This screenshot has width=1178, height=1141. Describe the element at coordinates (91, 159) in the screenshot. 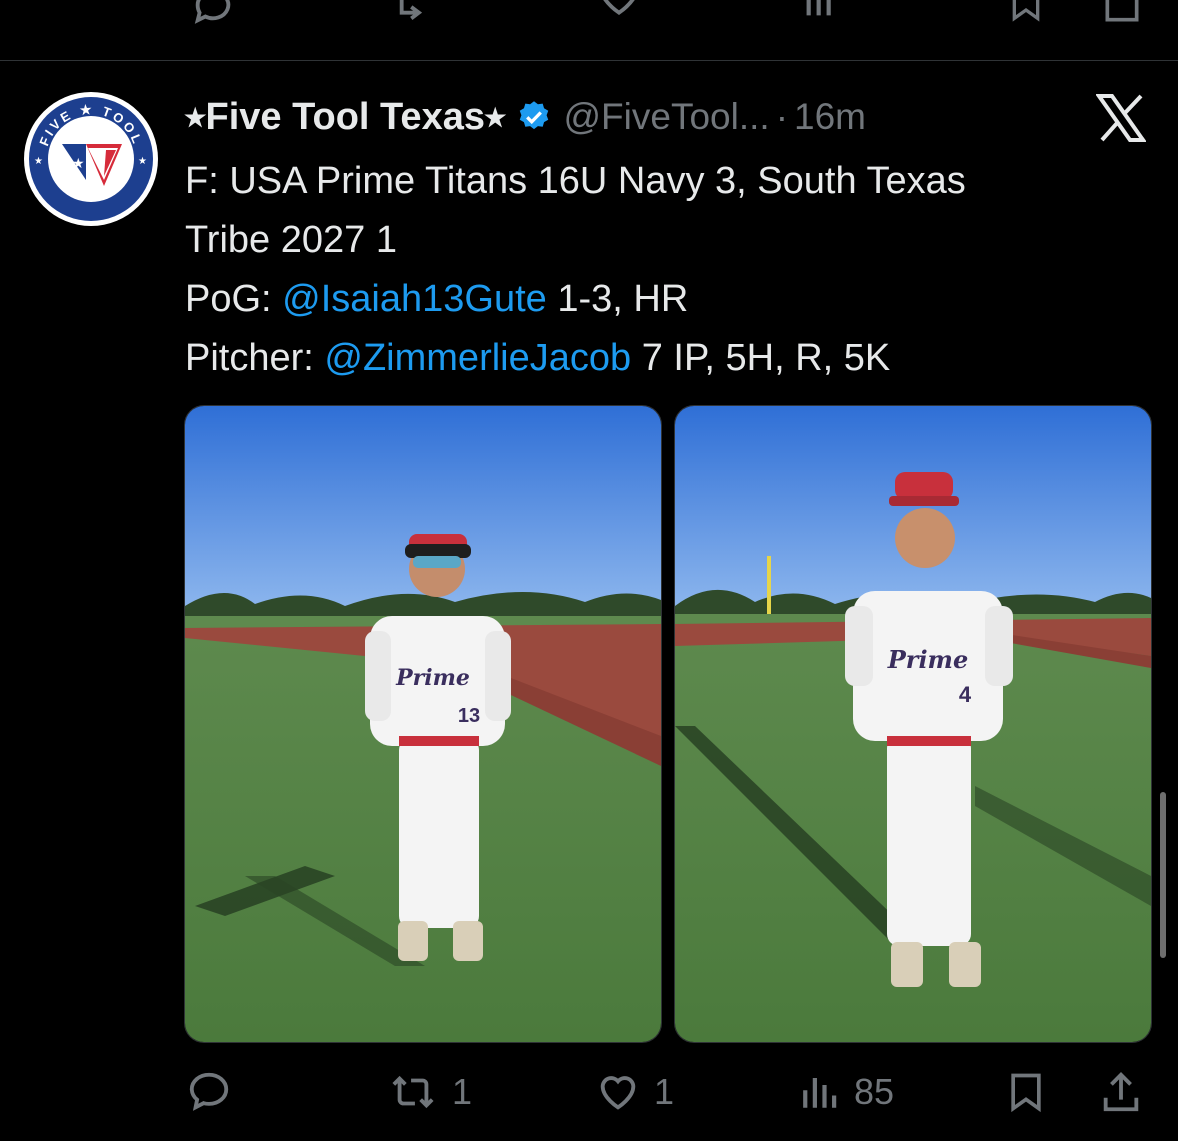

I see `avatar: FIVE ★ TOOL TEXAS ★ ★ ★` at that location.